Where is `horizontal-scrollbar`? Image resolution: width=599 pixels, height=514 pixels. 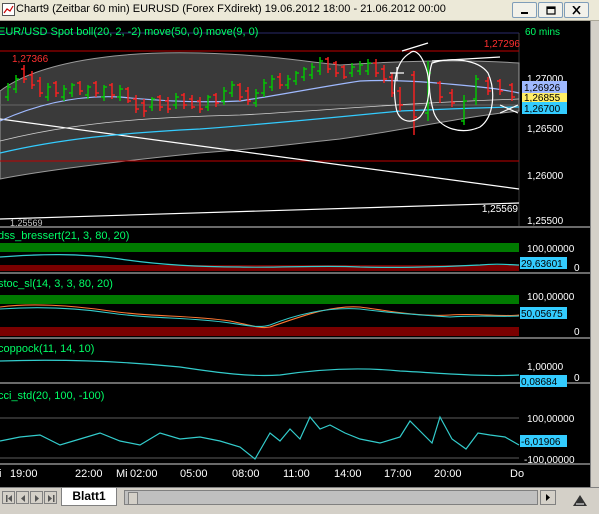
horizontal-scrollbar is located at coordinates (331, 497).